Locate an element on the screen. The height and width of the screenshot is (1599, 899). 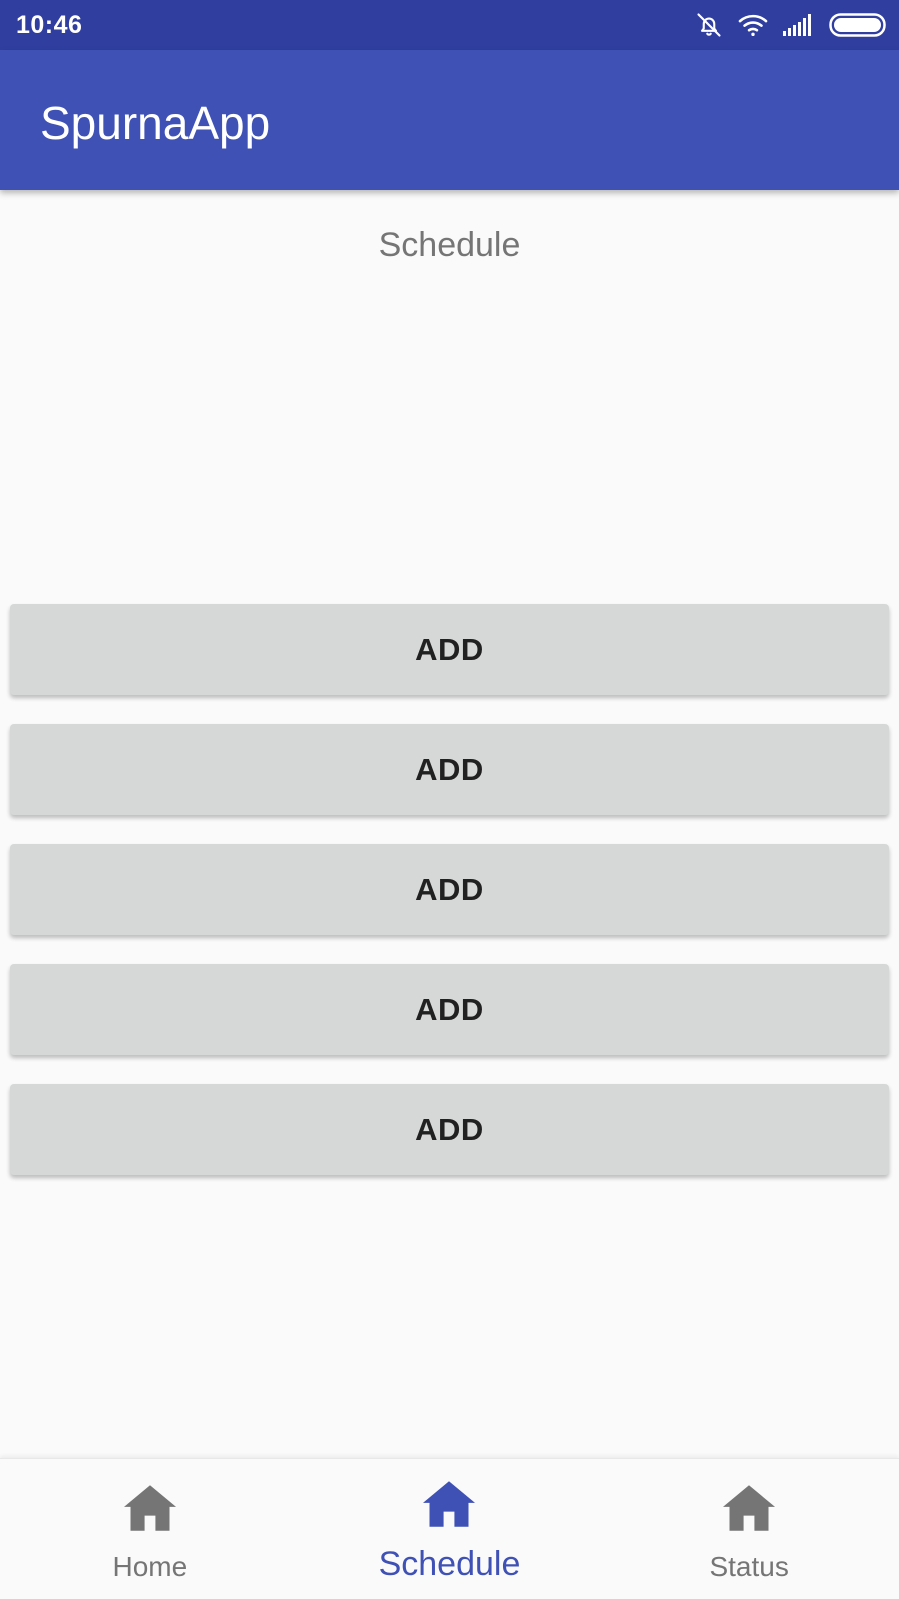
nav-item-status: Status is located at coordinates (749, 1529).